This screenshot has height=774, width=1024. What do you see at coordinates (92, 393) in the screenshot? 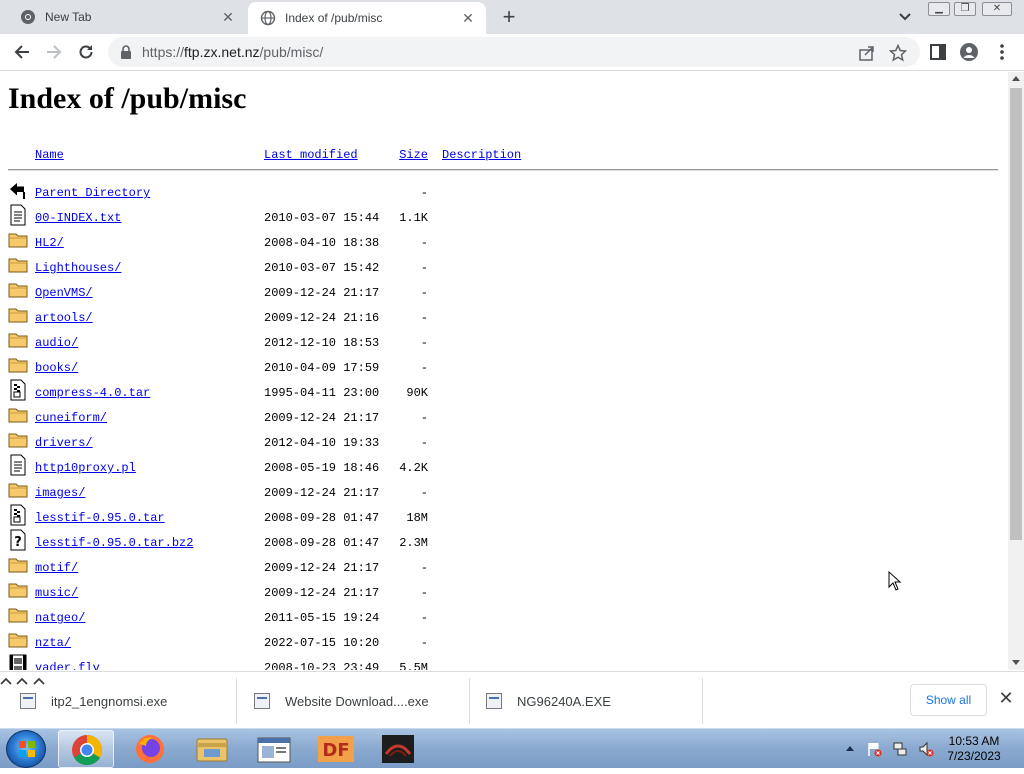
I see `file-link: compress-4.0.tar` at bounding box center [92, 393].